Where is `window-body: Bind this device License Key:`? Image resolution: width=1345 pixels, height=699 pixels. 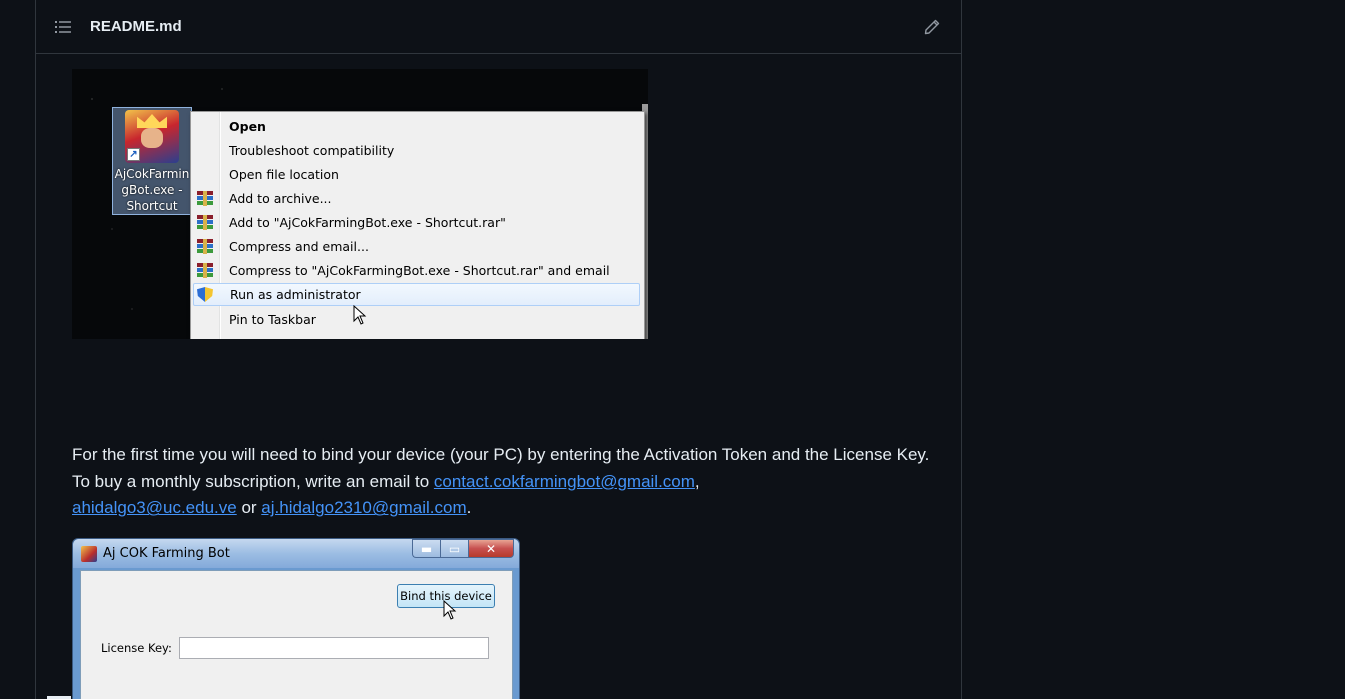 window-body: Bind this device License Key: is located at coordinates (296, 634).